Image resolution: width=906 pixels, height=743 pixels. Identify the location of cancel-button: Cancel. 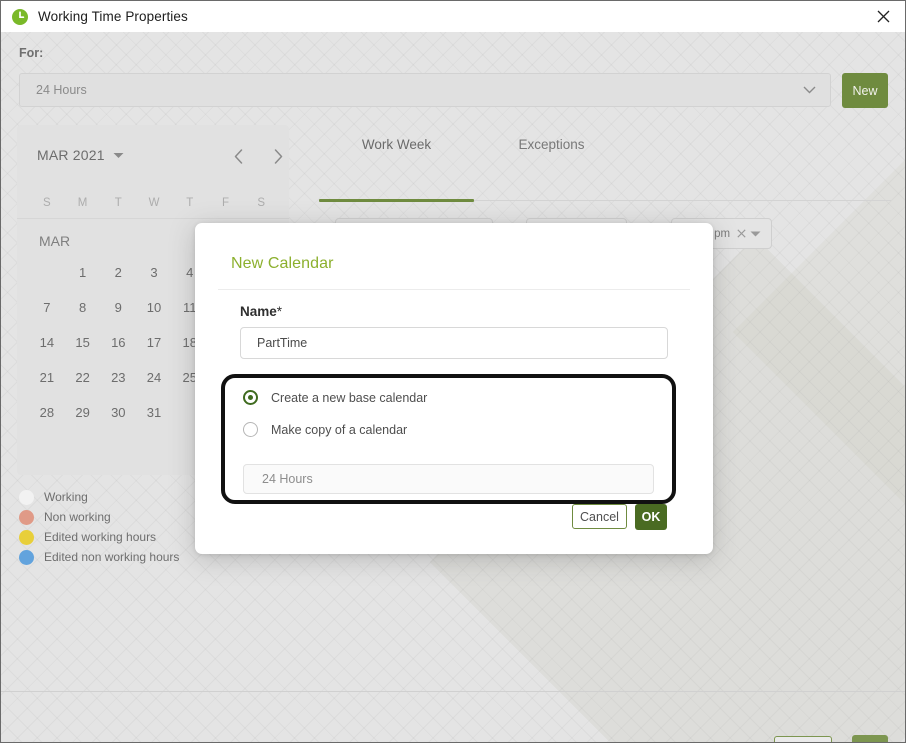
(803, 739).